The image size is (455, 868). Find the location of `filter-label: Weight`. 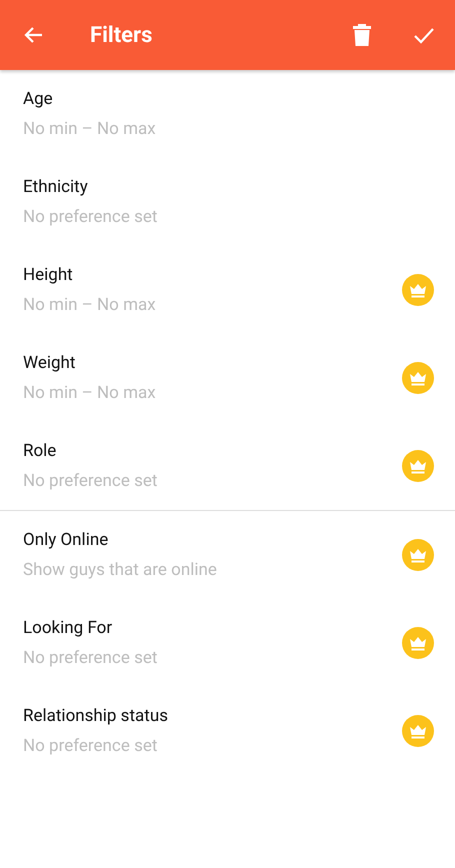

filter-label: Weight is located at coordinates (49, 363).